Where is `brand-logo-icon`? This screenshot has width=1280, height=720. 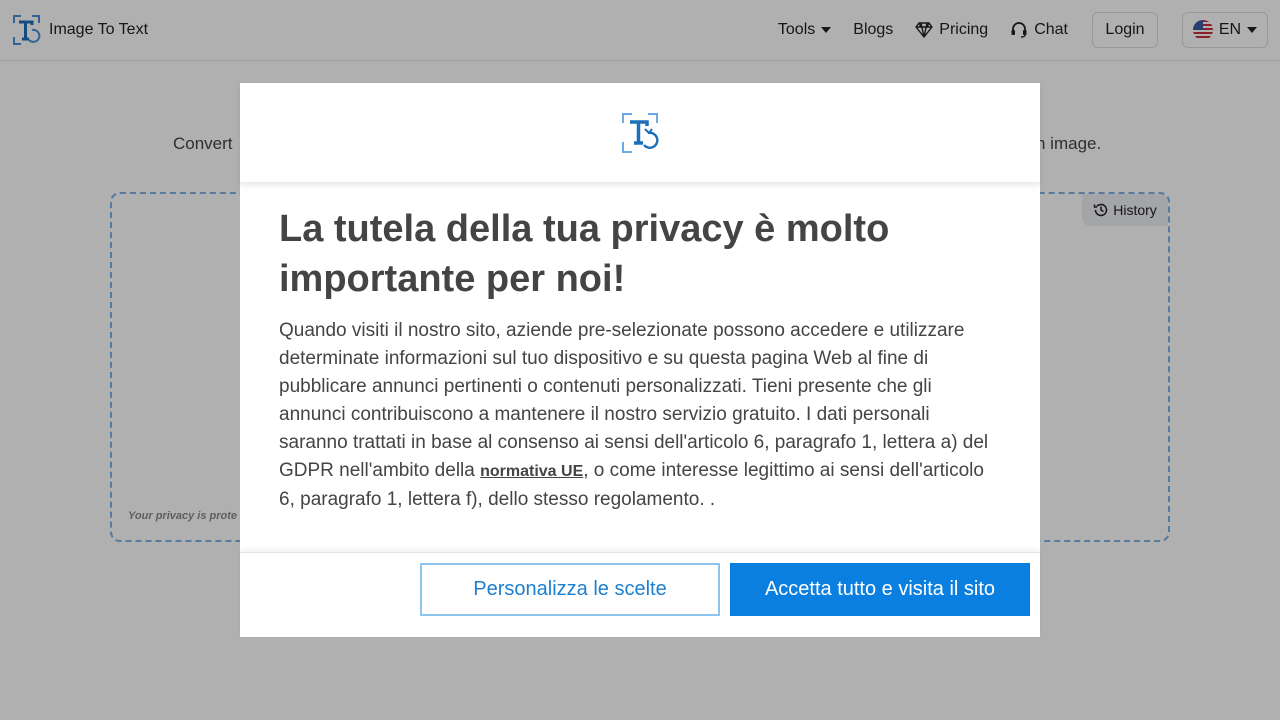
brand-logo-icon is located at coordinates (640, 132).